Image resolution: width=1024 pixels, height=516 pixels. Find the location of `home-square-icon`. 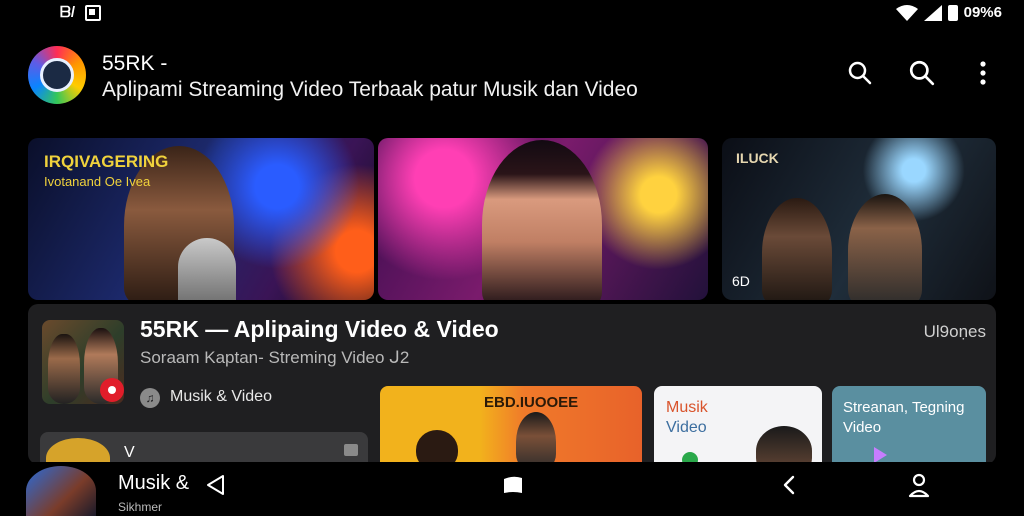

home-square-icon is located at coordinates (513, 485).